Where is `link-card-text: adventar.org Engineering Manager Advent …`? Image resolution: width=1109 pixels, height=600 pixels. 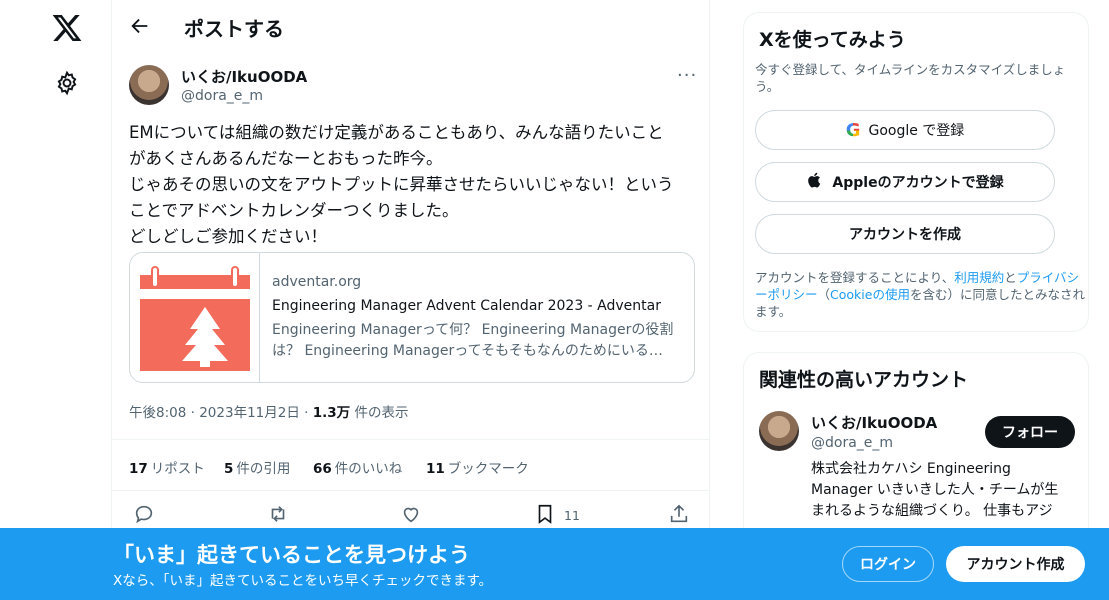 link-card-text: adventar.org Engineering Manager Advent … is located at coordinates (477, 318).